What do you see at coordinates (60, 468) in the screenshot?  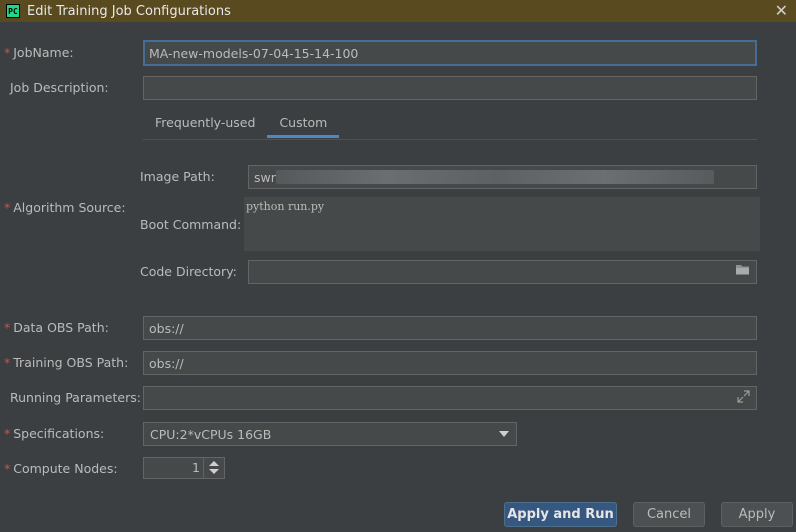 I see `compute-nodes-label: Compute Nodes:` at bounding box center [60, 468].